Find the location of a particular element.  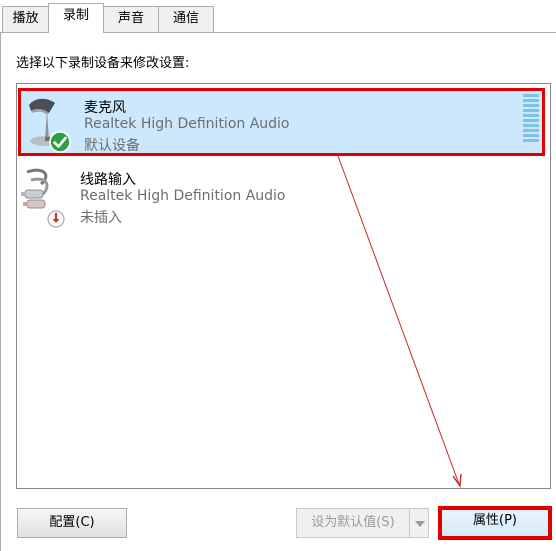

unplugged-icon is located at coordinates (56, 219).